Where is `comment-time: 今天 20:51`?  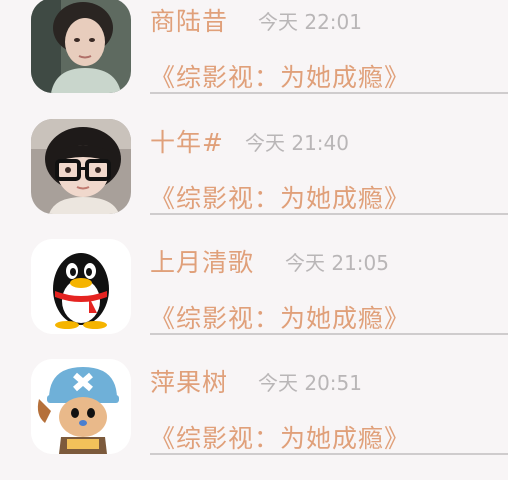 comment-time: 今天 20:51 is located at coordinates (310, 383).